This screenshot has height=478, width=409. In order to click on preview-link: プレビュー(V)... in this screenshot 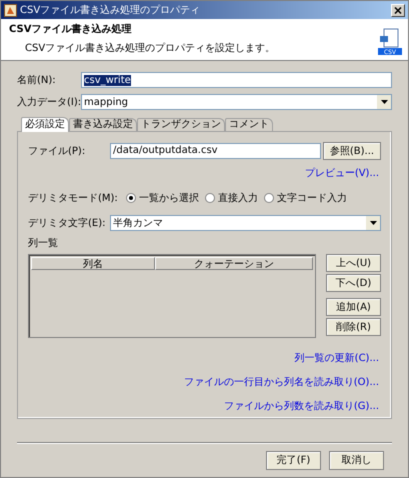, I will do `click(341, 173)`.